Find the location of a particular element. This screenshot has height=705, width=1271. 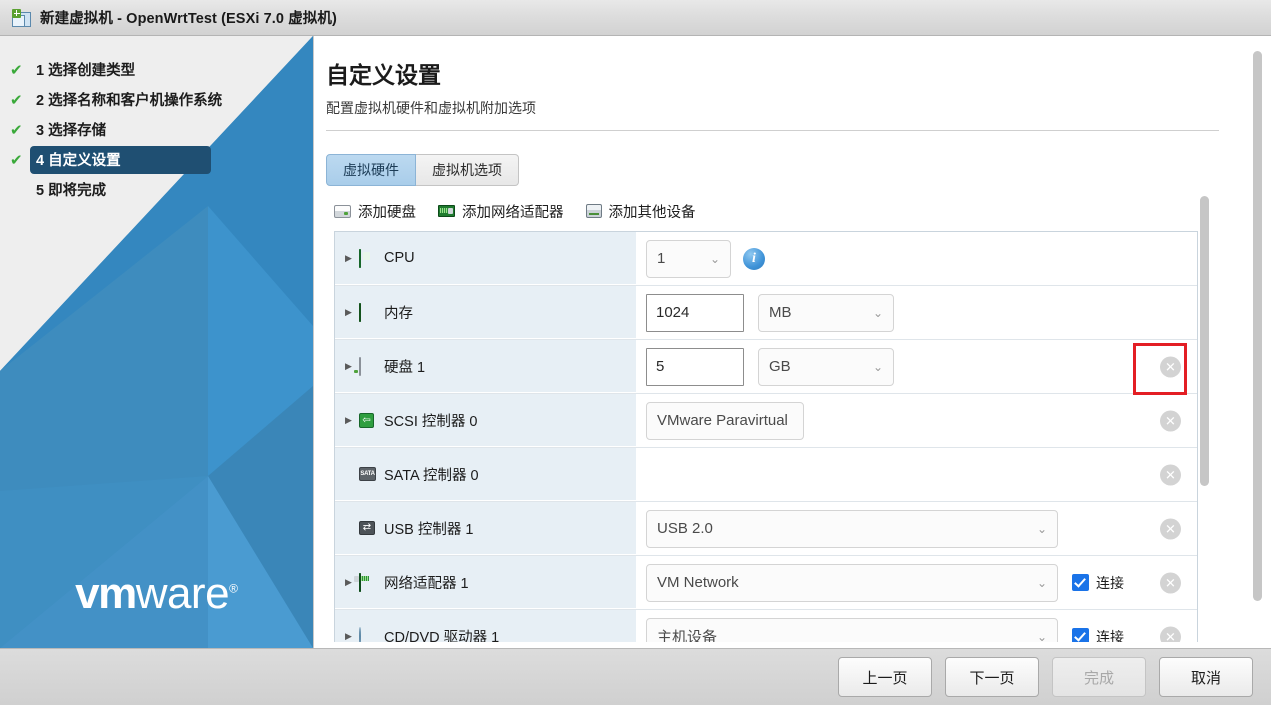

hard-disk-delete-button: ✕ is located at coordinates (1170, 366).